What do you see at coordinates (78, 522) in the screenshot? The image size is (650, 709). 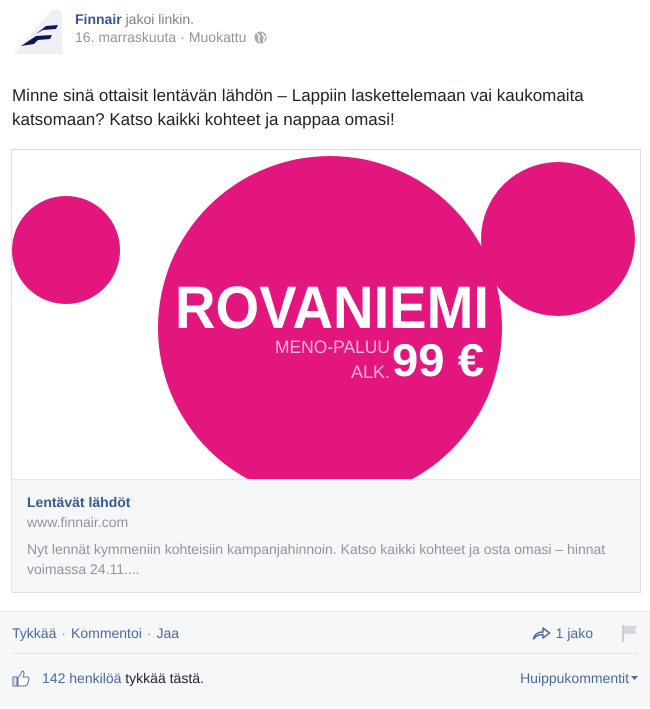 I see `link-domain: www.finnair.com` at bounding box center [78, 522].